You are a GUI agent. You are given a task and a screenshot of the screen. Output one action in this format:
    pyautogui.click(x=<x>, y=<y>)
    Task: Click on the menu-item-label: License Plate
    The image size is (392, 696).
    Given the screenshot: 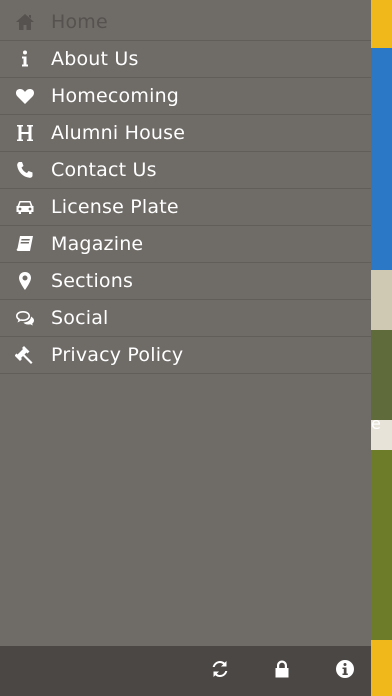 What is the action you would take?
    pyautogui.click(x=115, y=207)
    